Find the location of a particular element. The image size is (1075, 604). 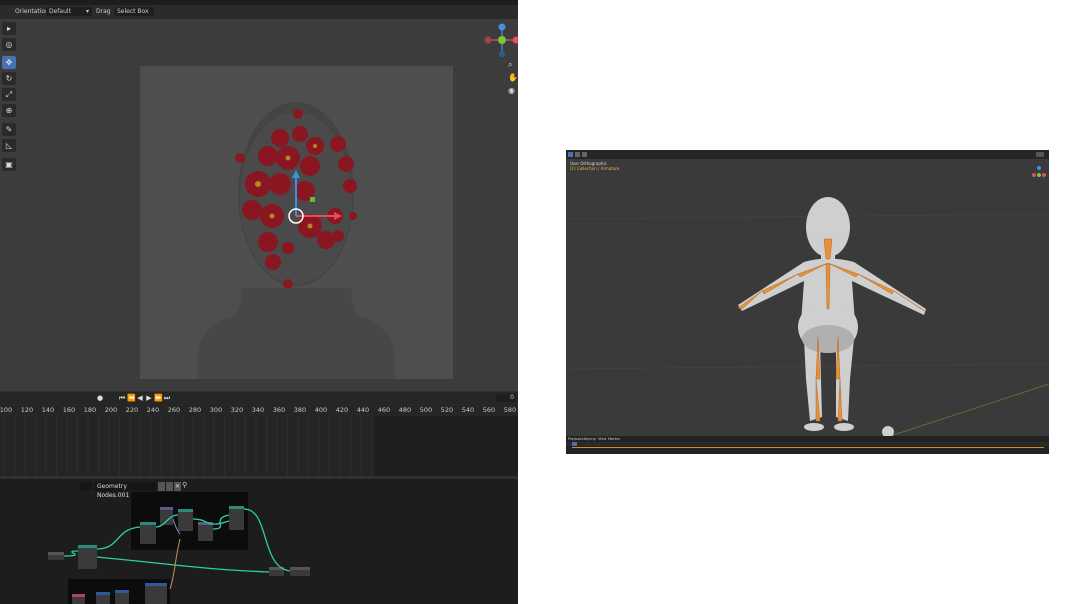

timeline-tick-label: 280 is located at coordinates (195, 410).